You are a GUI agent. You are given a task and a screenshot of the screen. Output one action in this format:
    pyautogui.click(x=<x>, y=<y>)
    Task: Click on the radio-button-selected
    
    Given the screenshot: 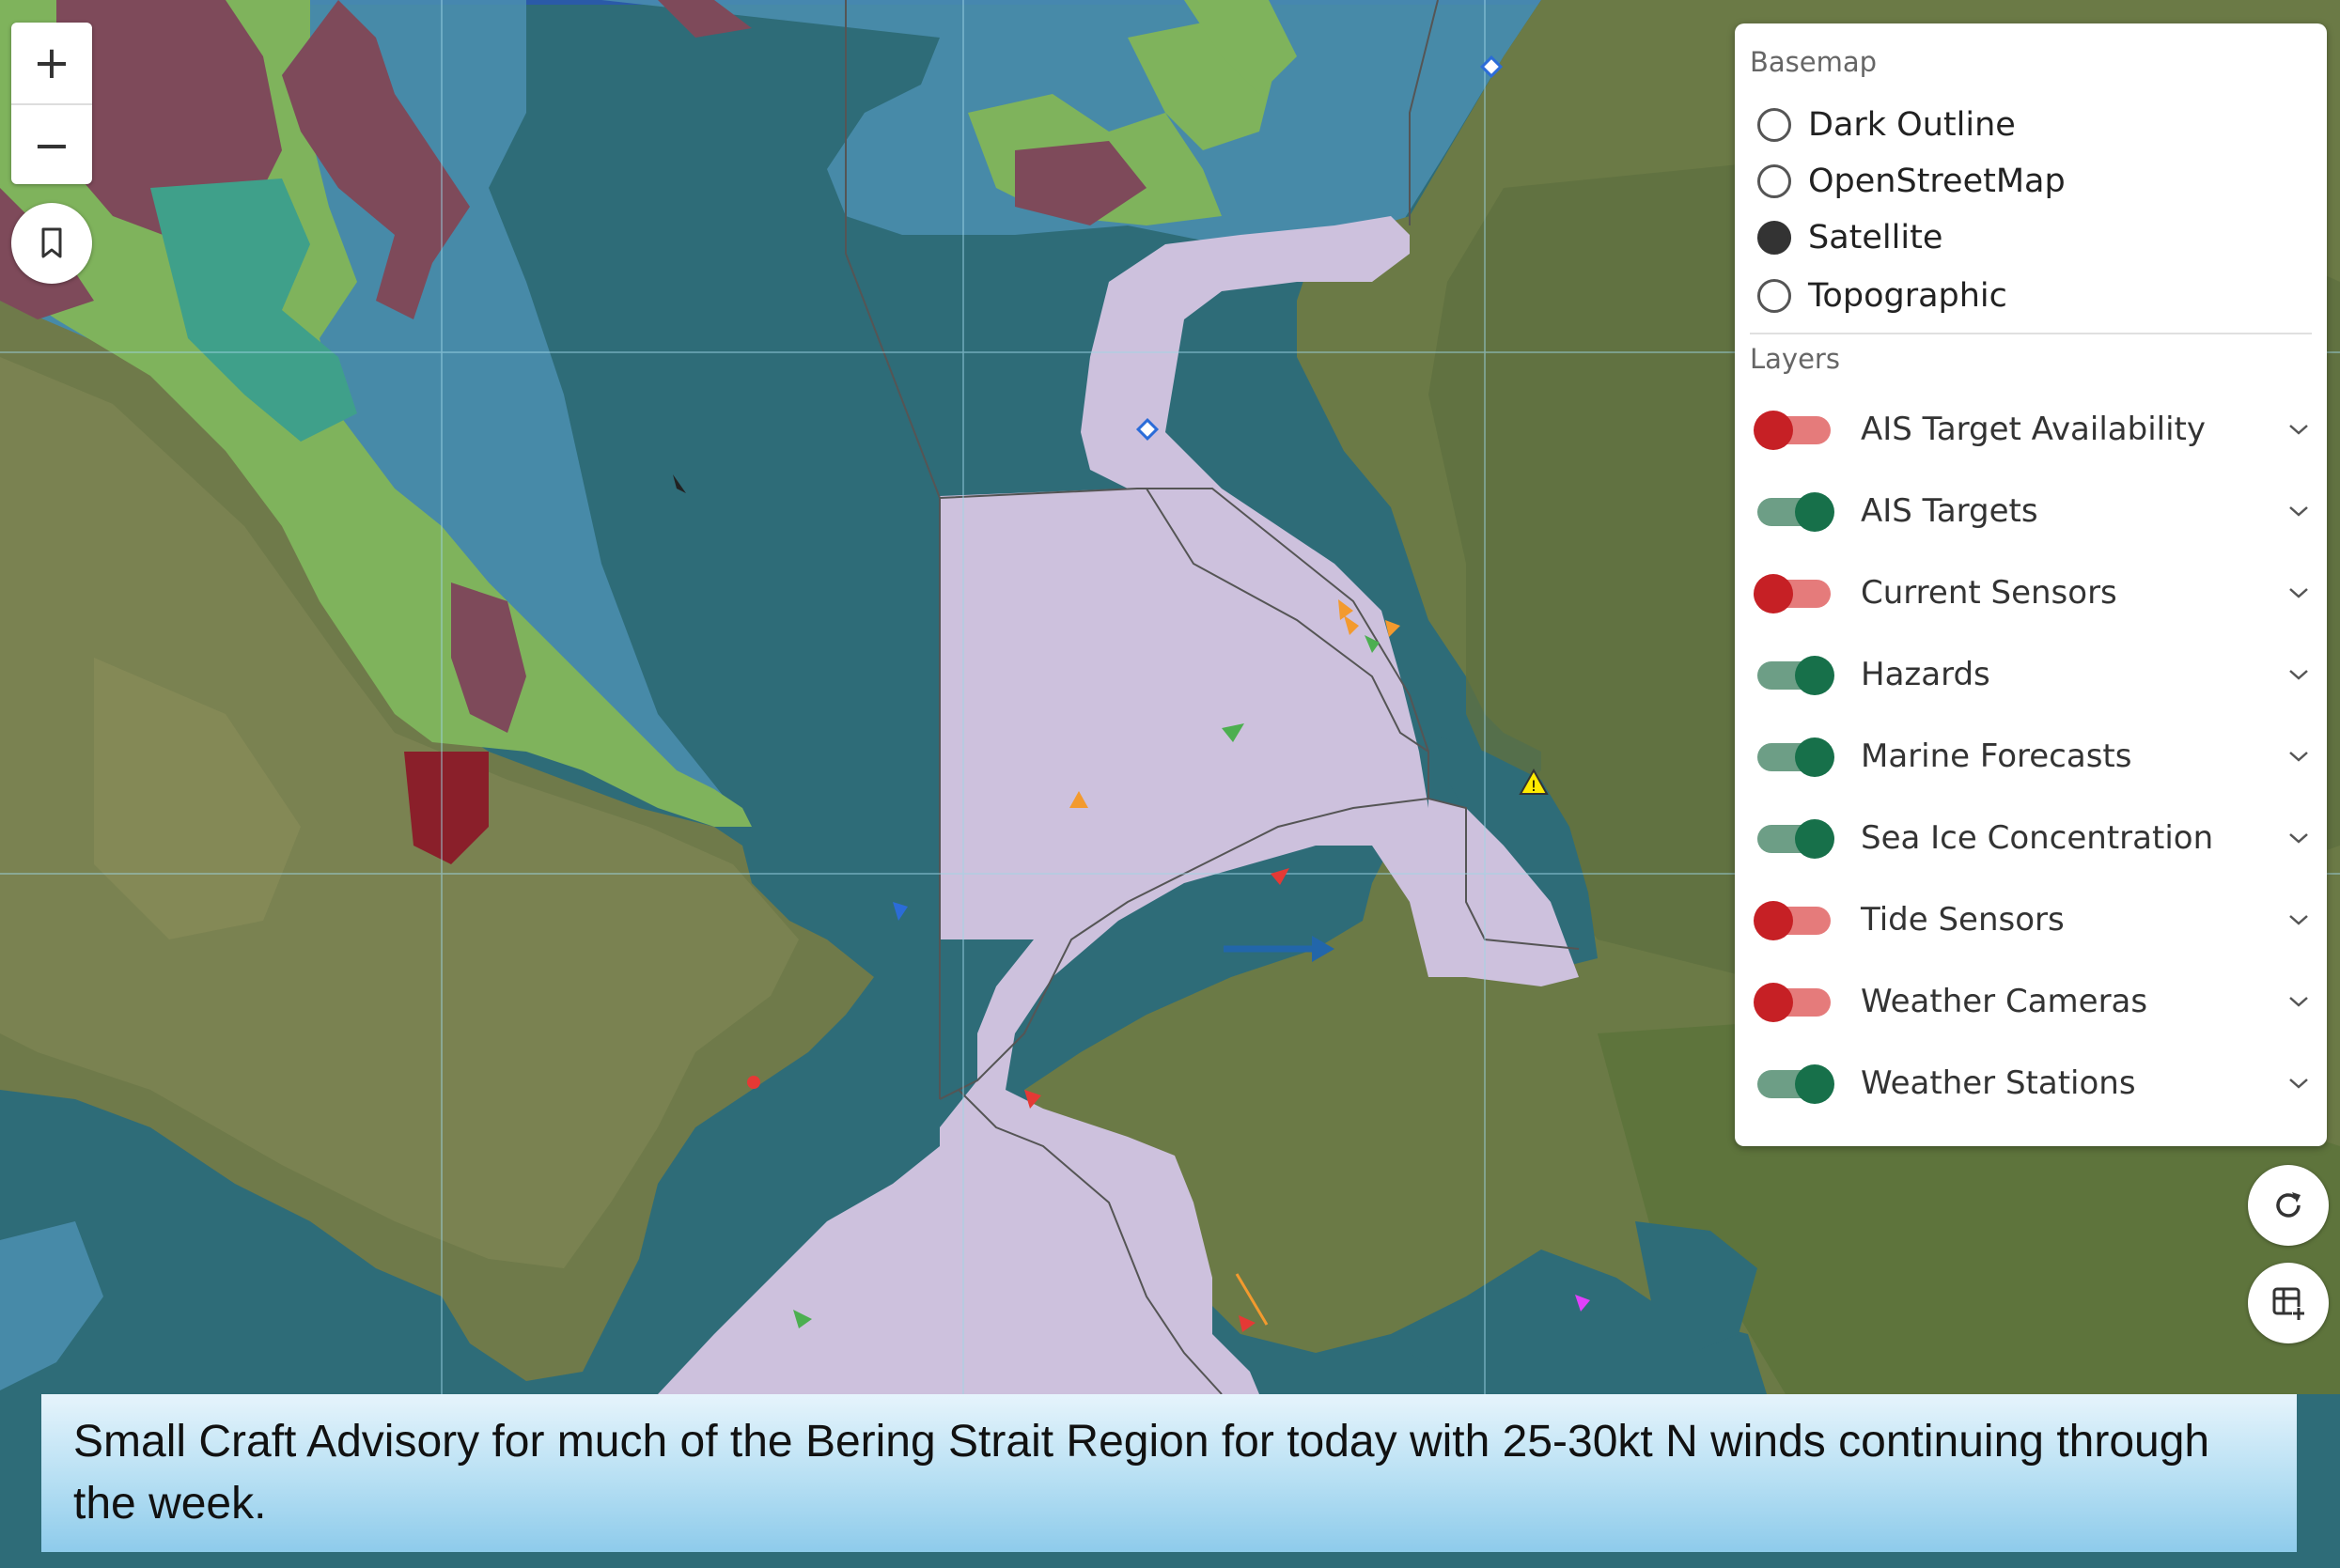 What is the action you would take?
    pyautogui.click(x=1774, y=238)
    